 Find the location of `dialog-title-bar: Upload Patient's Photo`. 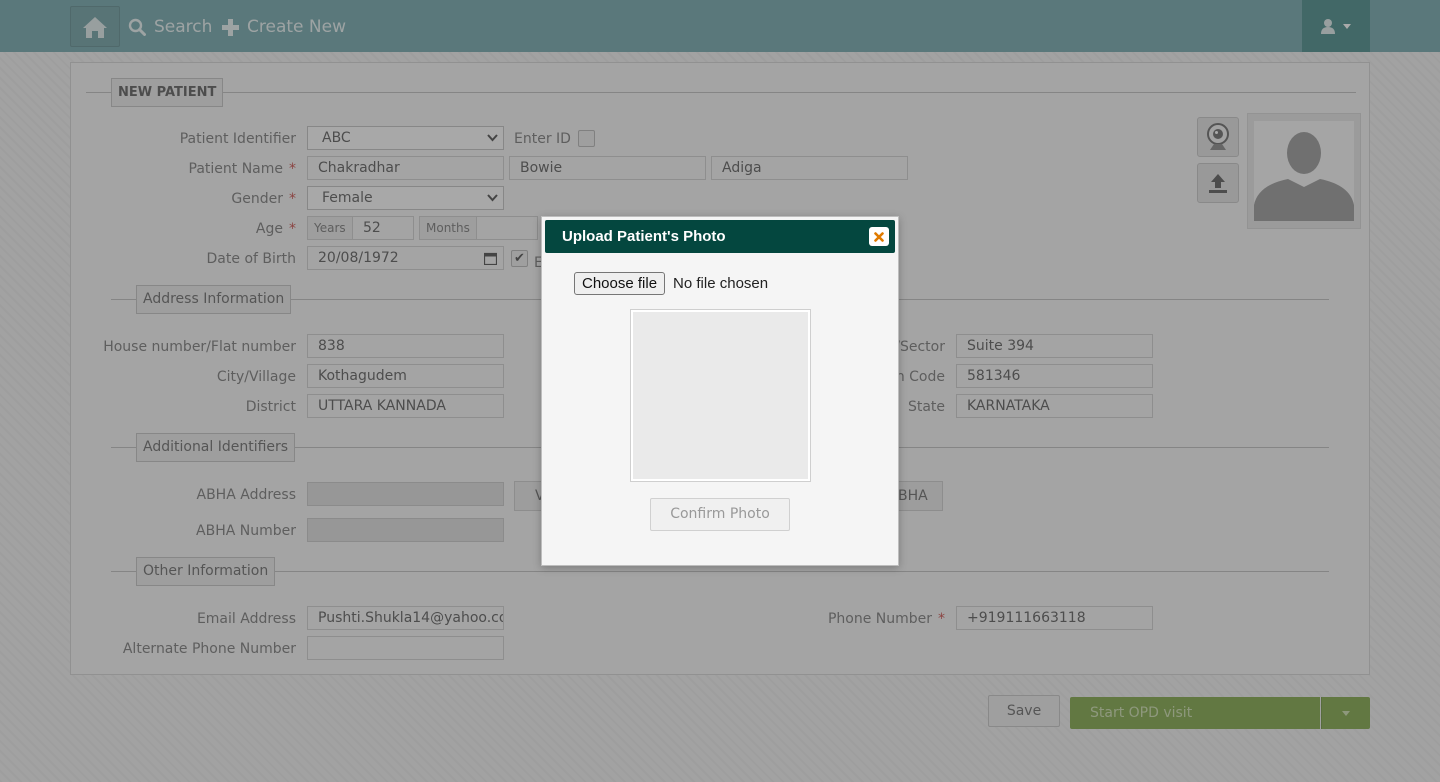

dialog-title-bar: Upload Patient's Photo is located at coordinates (720, 236).